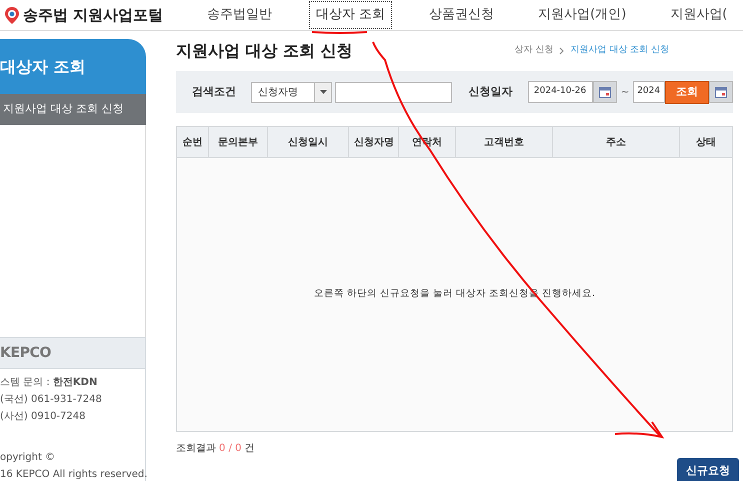 The height and width of the screenshot is (481, 743). I want to click on sidebar-header: 대상자 조회, so click(73, 66).